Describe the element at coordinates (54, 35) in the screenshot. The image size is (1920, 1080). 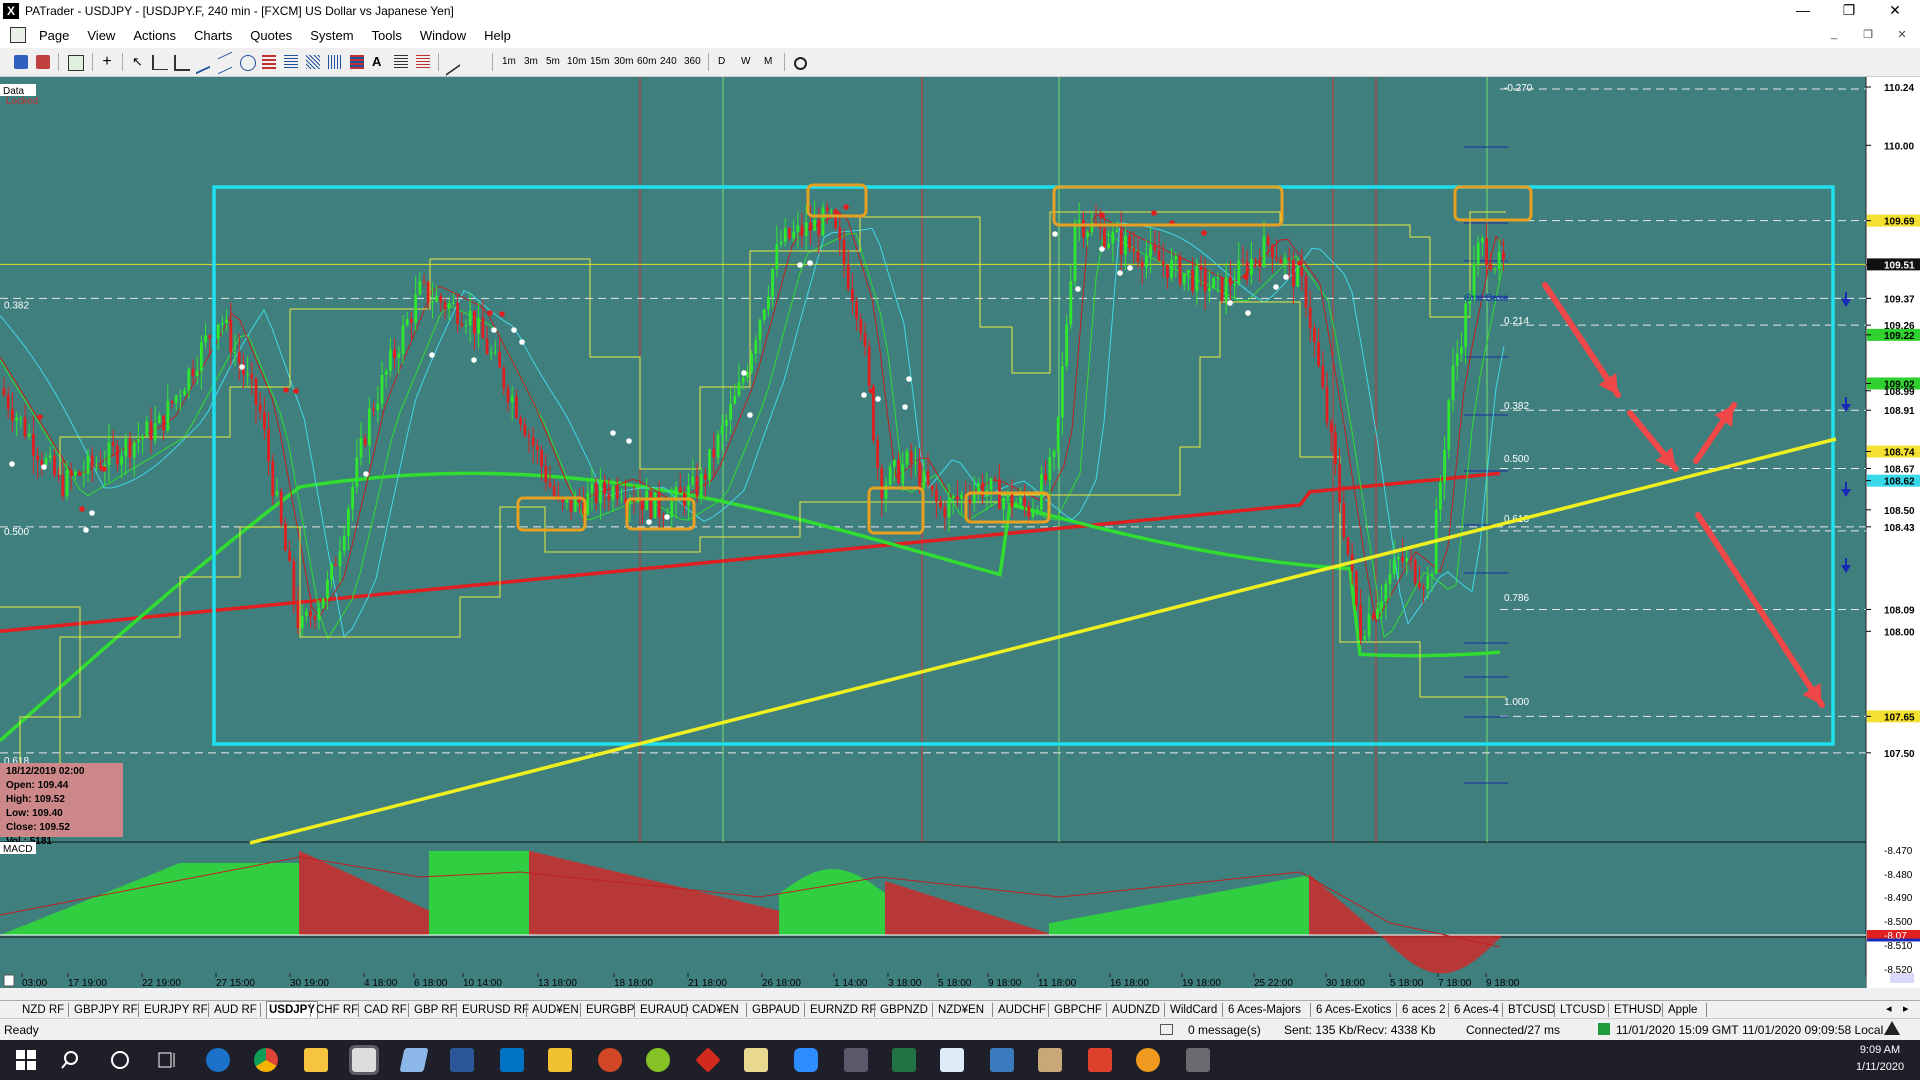
I see `menu-page: Page` at that location.